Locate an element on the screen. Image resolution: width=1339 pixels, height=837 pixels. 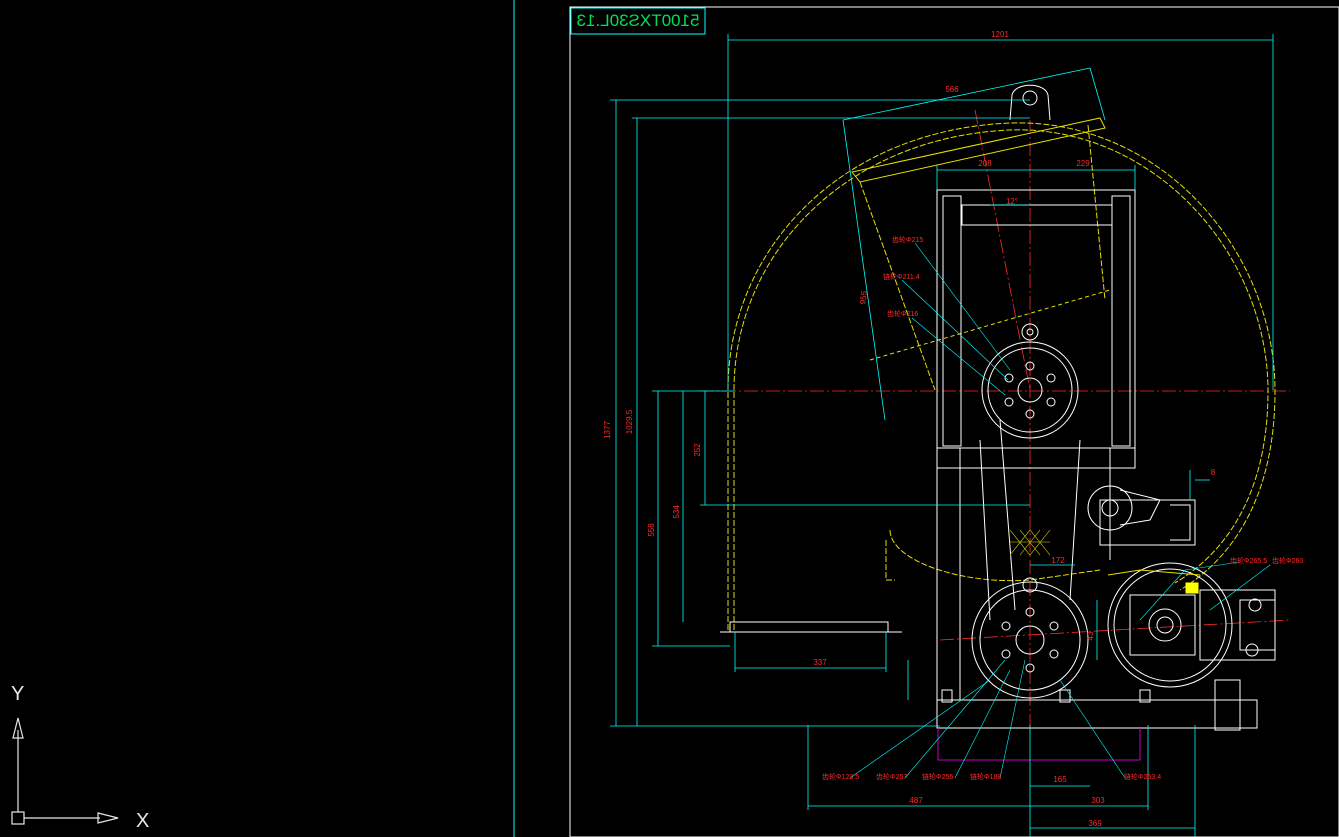
dim-mid-height-b: 534 is located at coordinates (676, 512).